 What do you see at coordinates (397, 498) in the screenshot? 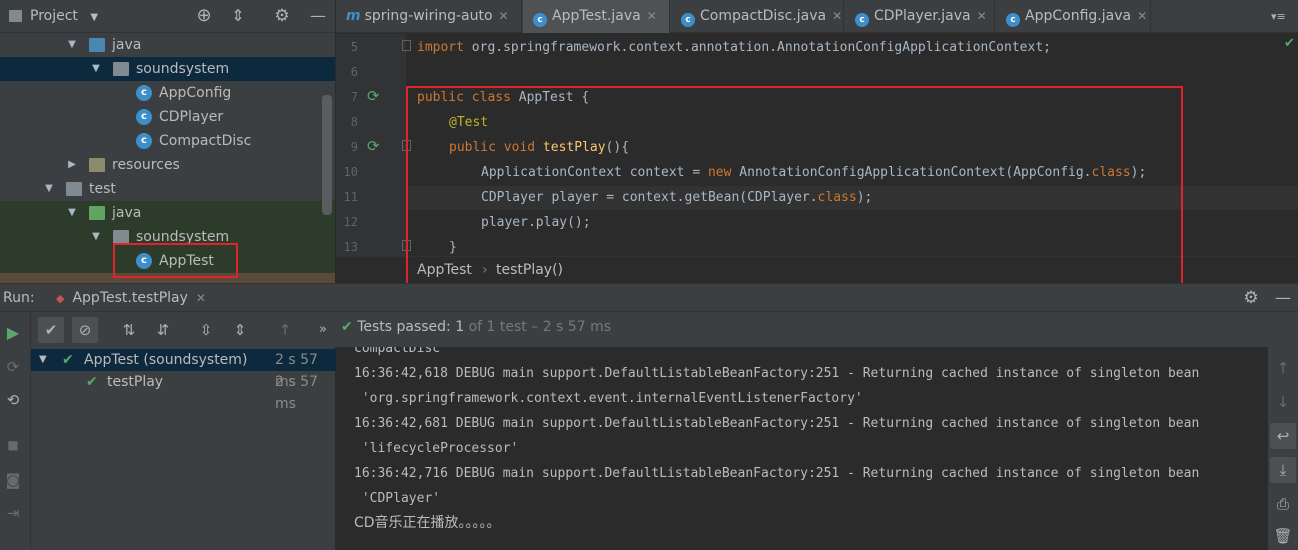
I see `console-line: 'CDPlayer'` at bounding box center [397, 498].